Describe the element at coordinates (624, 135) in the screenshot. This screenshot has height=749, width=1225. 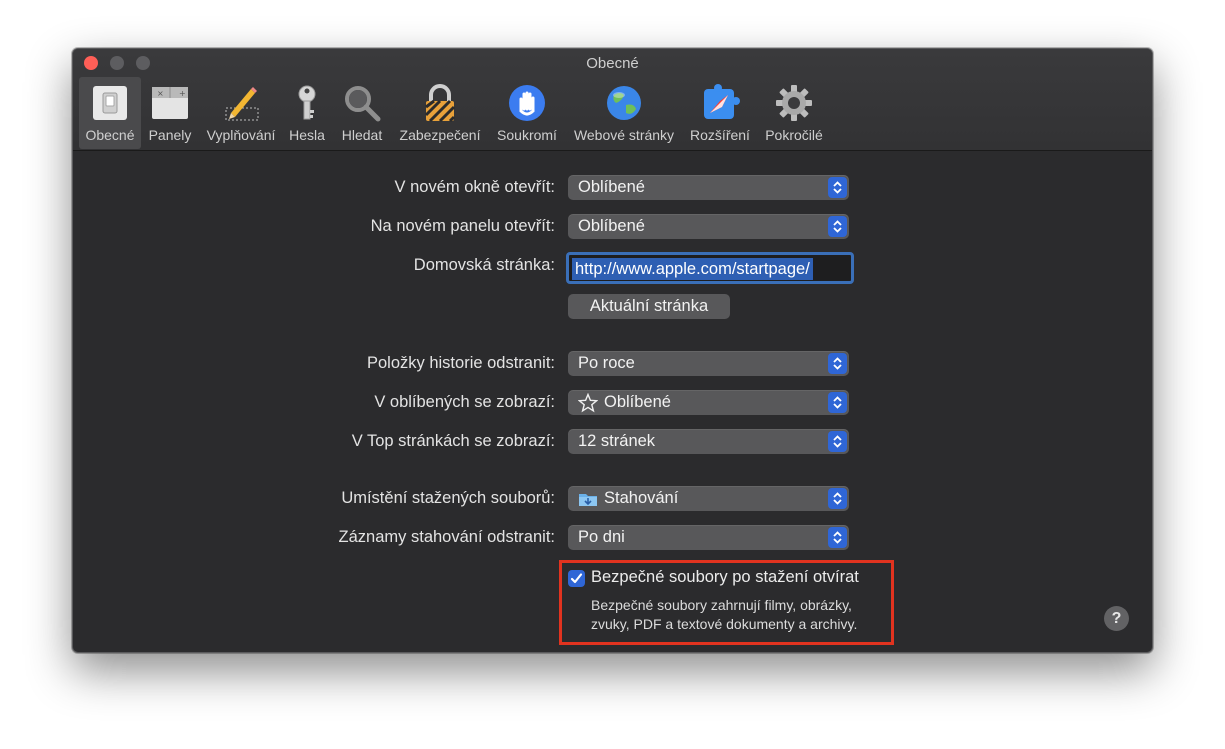
I see `tab-websites-label: Webové stránky` at that location.